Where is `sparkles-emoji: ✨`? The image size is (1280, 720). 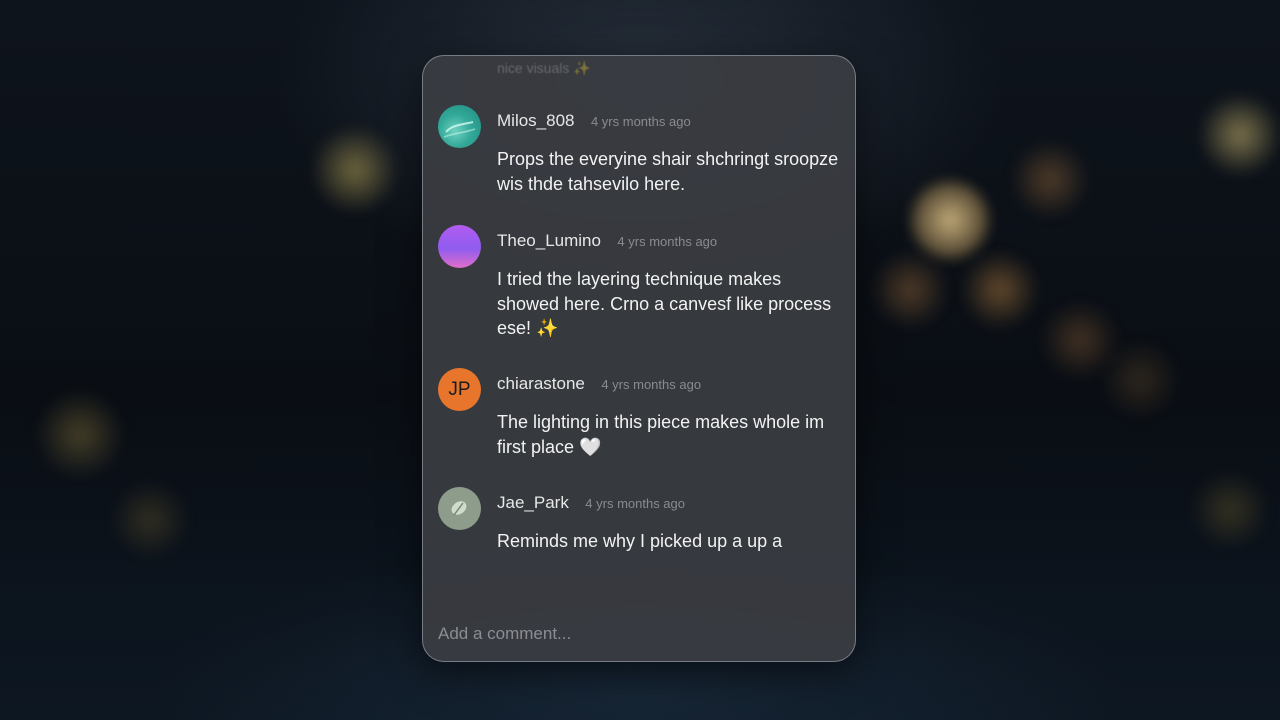 sparkles-emoji: ✨ is located at coordinates (547, 328).